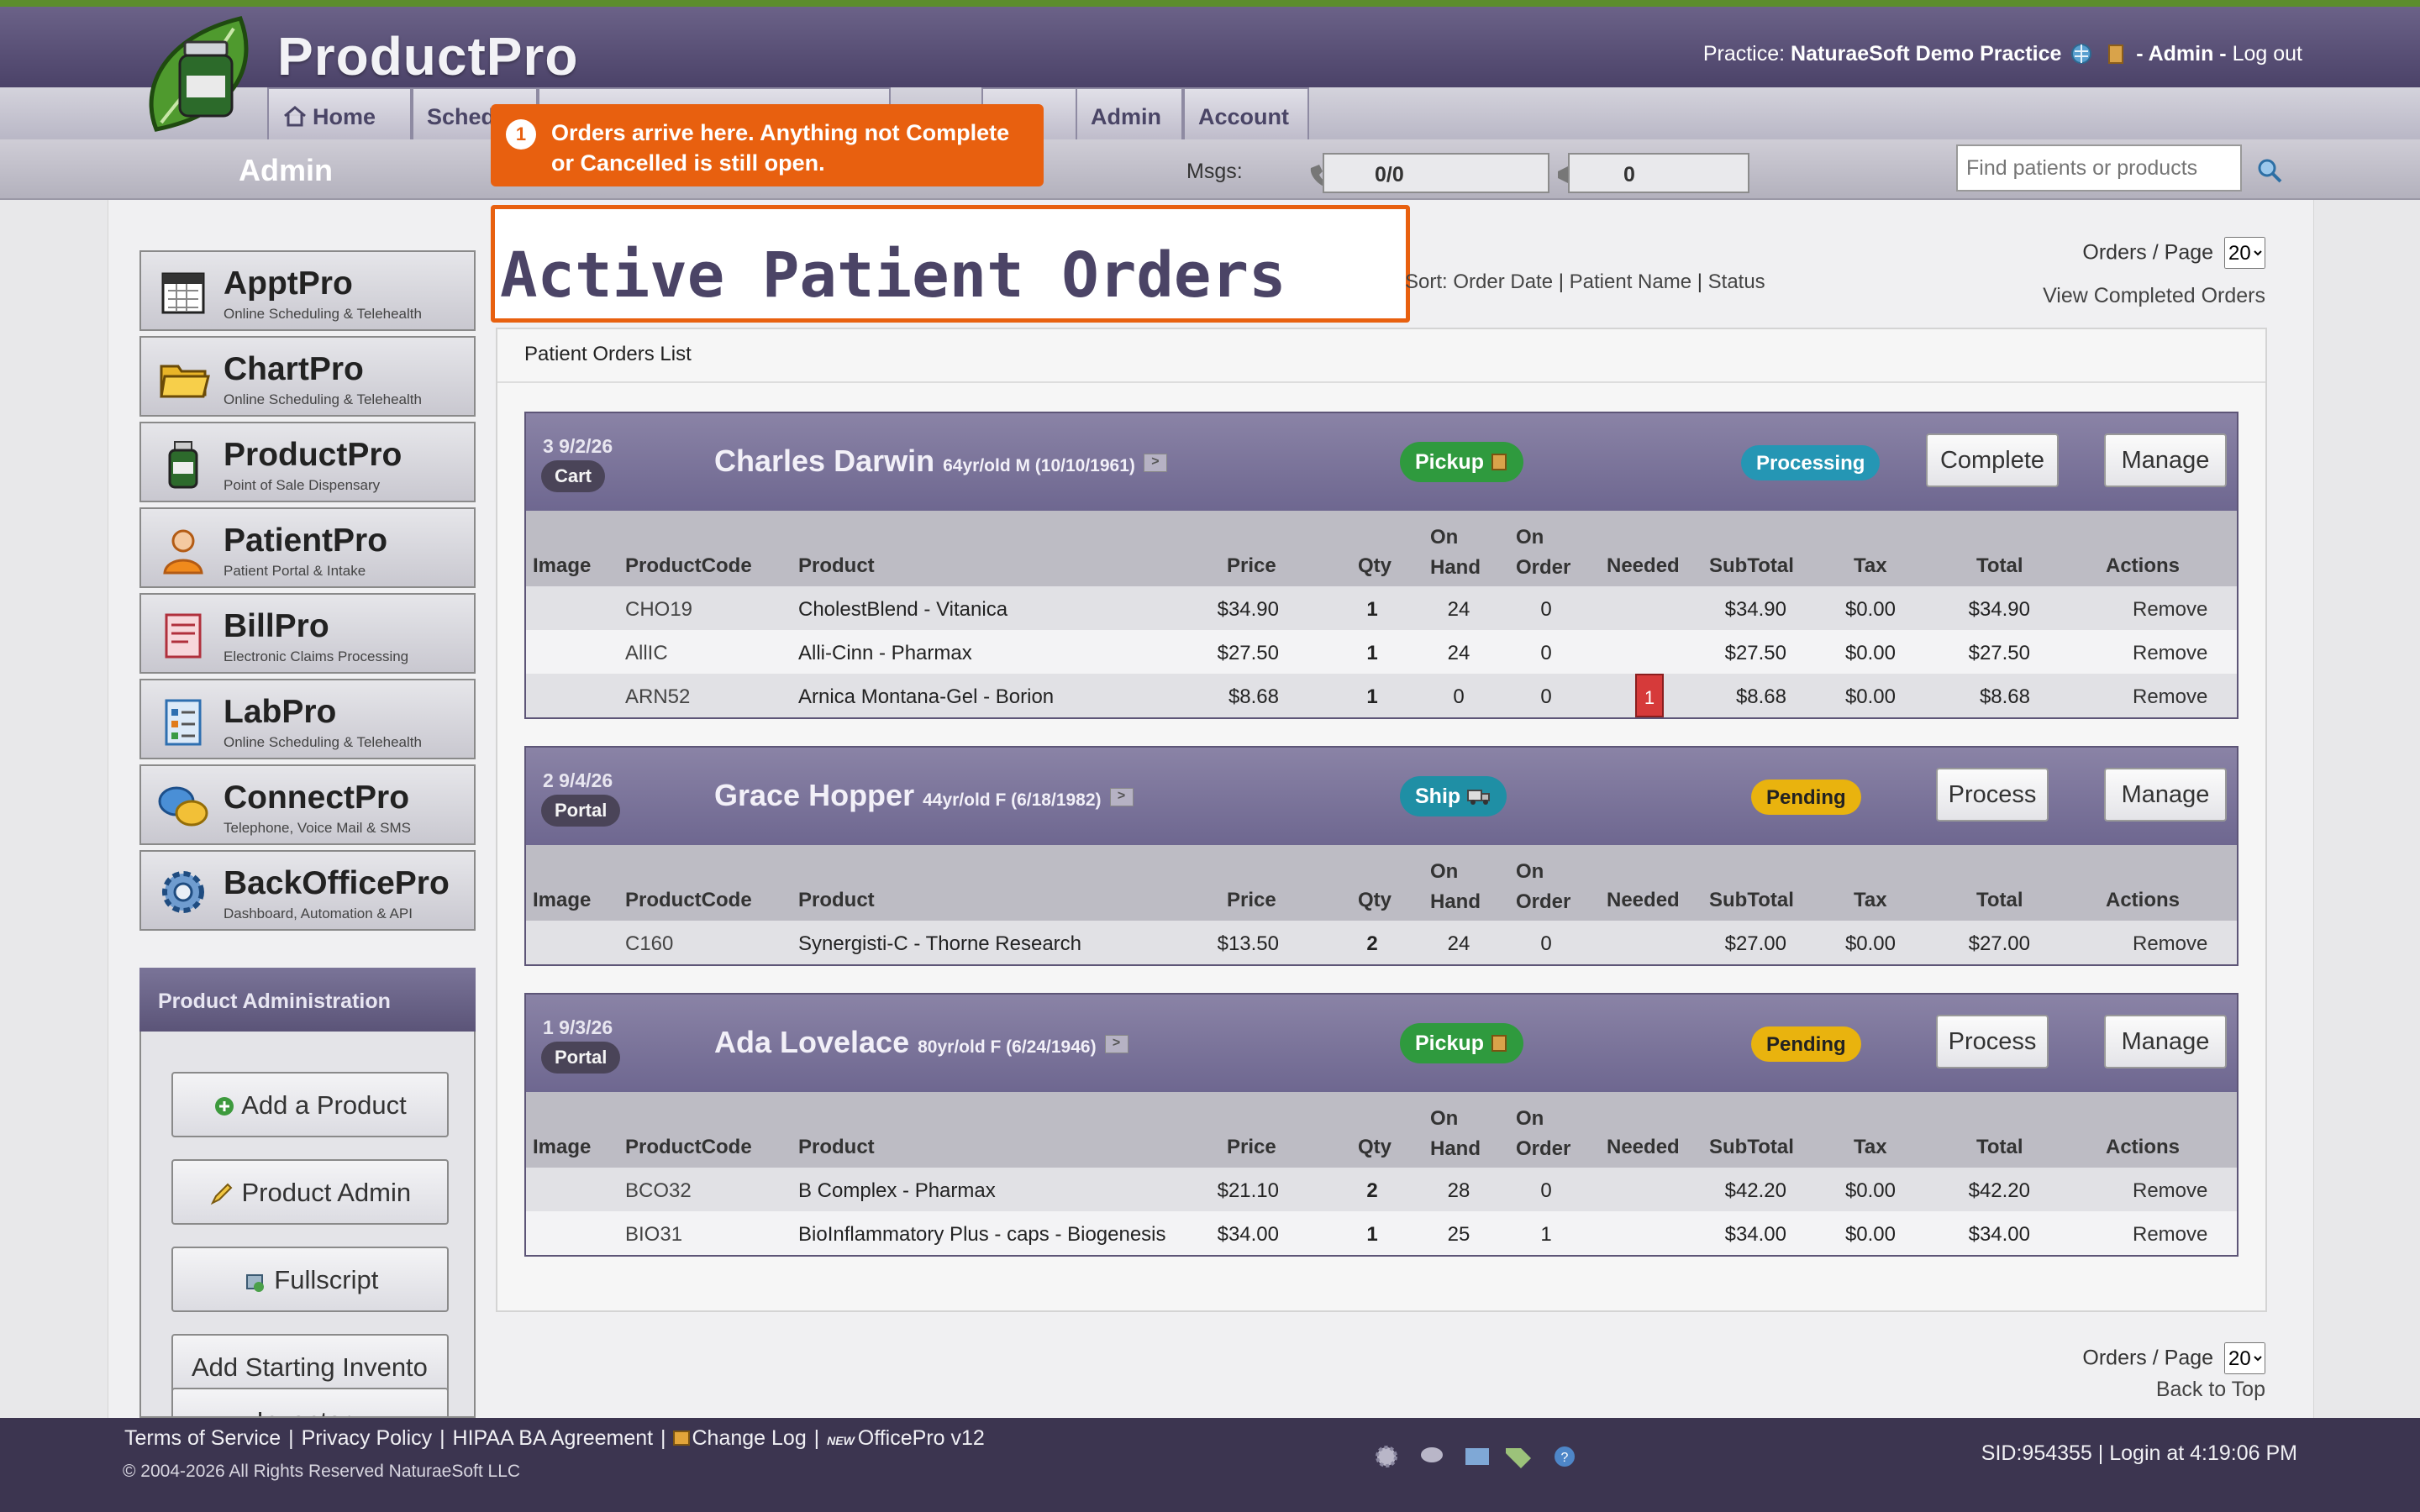 The height and width of the screenshot is (1512, 2420). I want to click on app-productpro: ProductPro Point of Sale Dispensary, so click(307, 462).